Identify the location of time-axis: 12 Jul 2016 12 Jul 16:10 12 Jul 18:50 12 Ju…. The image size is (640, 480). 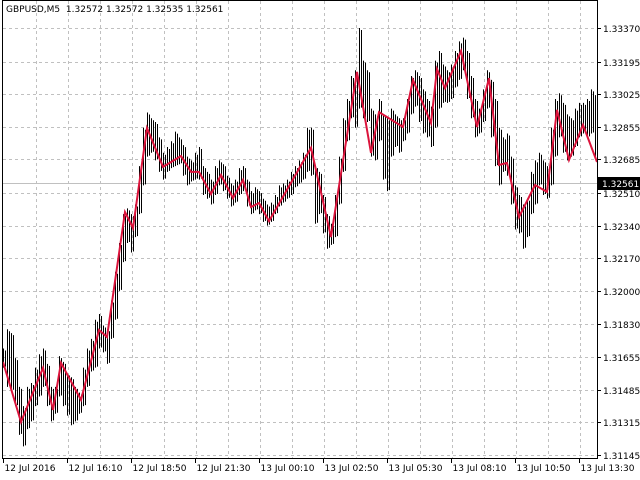
(319, 466).